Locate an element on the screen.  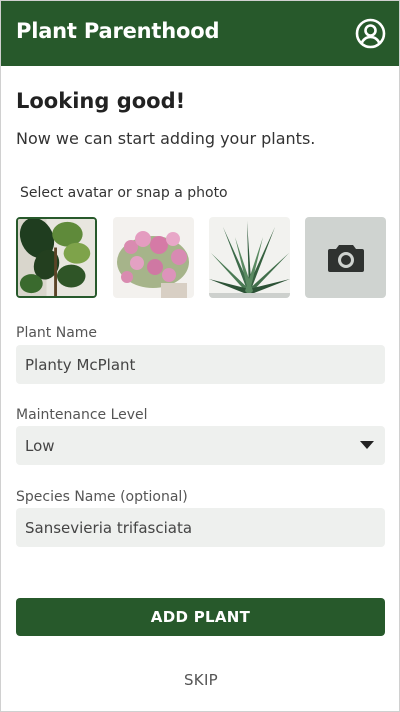
app-header: Plant Parenthood is located at coordinates (200, 33).